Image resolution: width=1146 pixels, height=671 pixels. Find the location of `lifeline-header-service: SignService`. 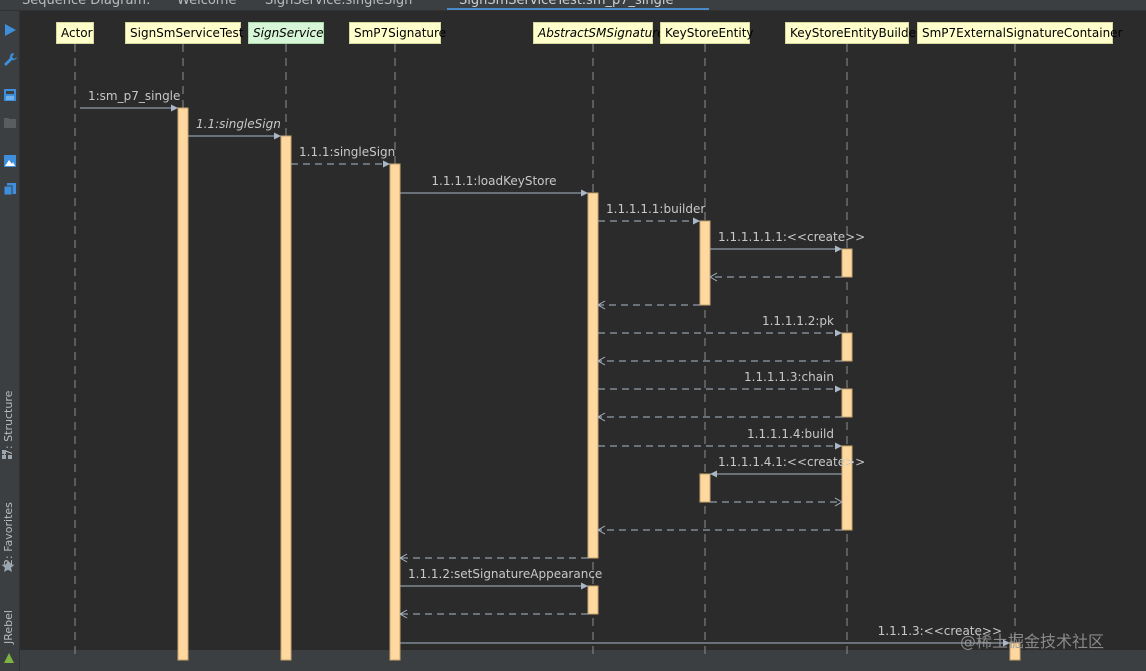

lifeline-header-service: SignService is located at coordinates (286, 33).